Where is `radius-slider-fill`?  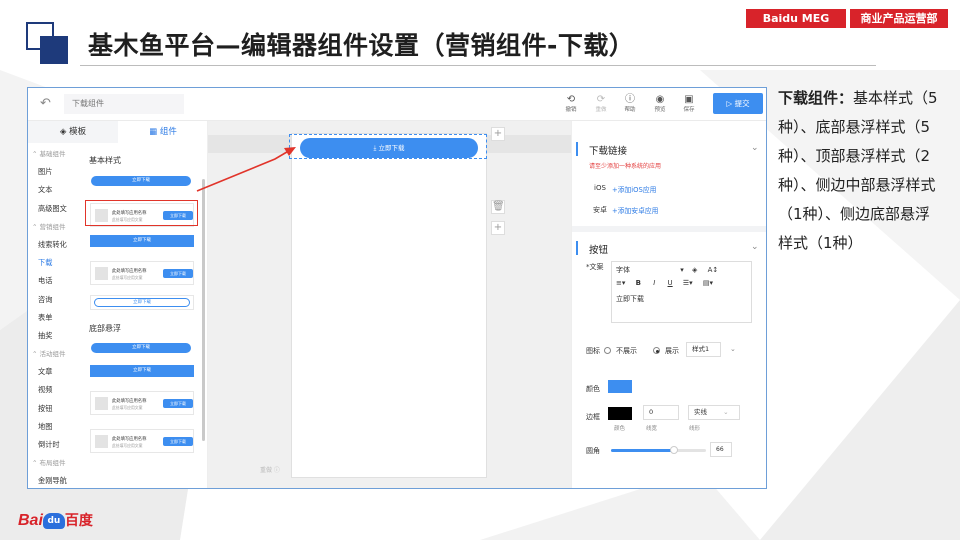 radius-slider-fill is located at coordinates (642, 450).